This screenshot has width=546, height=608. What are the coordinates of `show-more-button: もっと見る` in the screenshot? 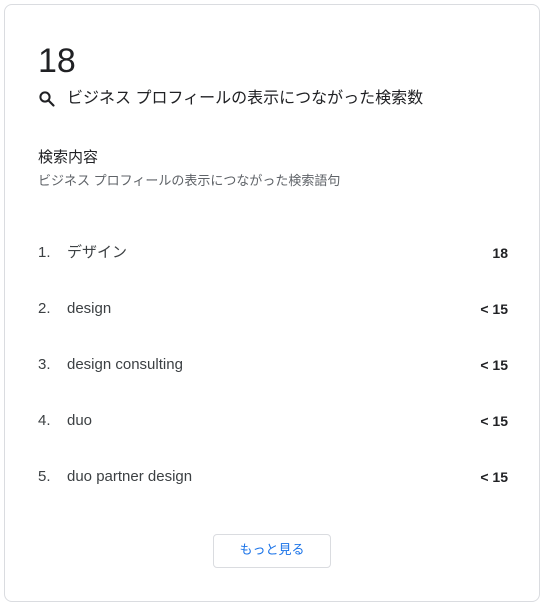 It's located at (272, 551).